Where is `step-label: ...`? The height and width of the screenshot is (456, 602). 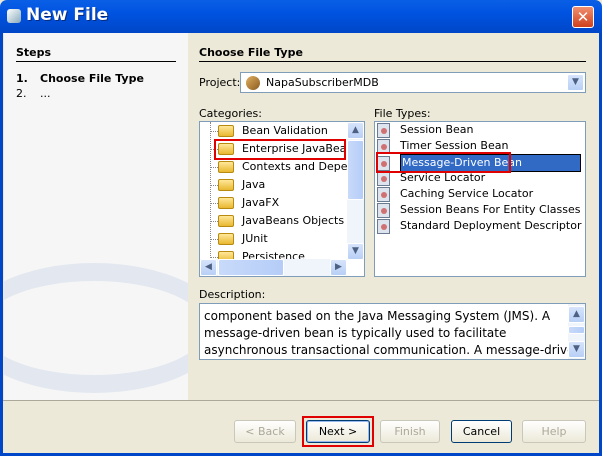
step-label: ... is located at coordinates (45, 93).